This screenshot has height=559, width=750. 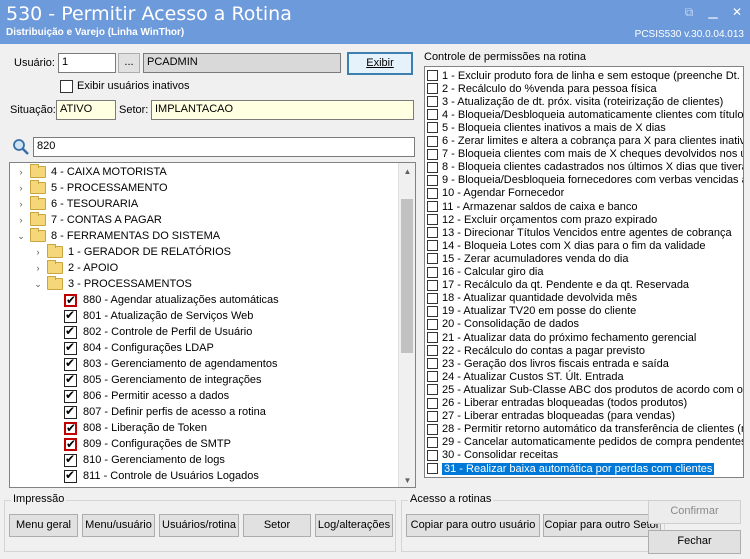 I want to click on restore-icon: ⧉, so click(x=689, y=12).